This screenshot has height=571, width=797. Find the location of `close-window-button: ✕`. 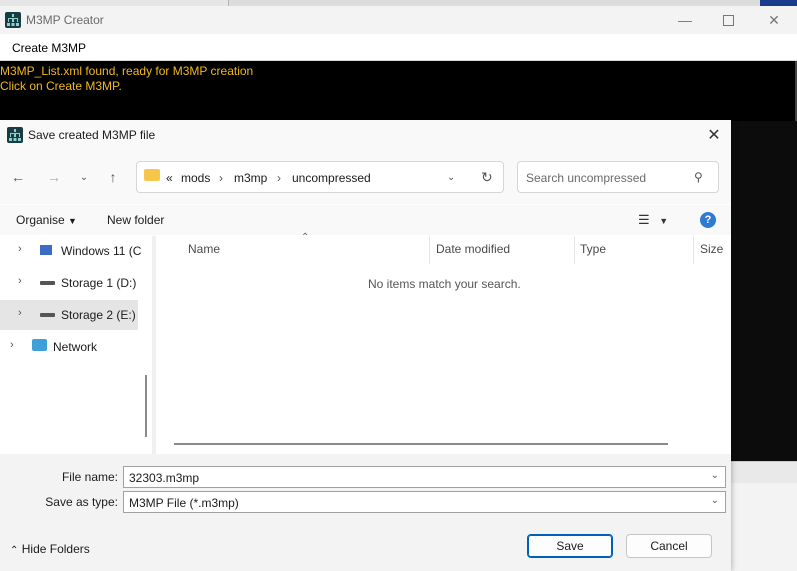

close-window-button: ✕ is located at coordinates (774, 20).